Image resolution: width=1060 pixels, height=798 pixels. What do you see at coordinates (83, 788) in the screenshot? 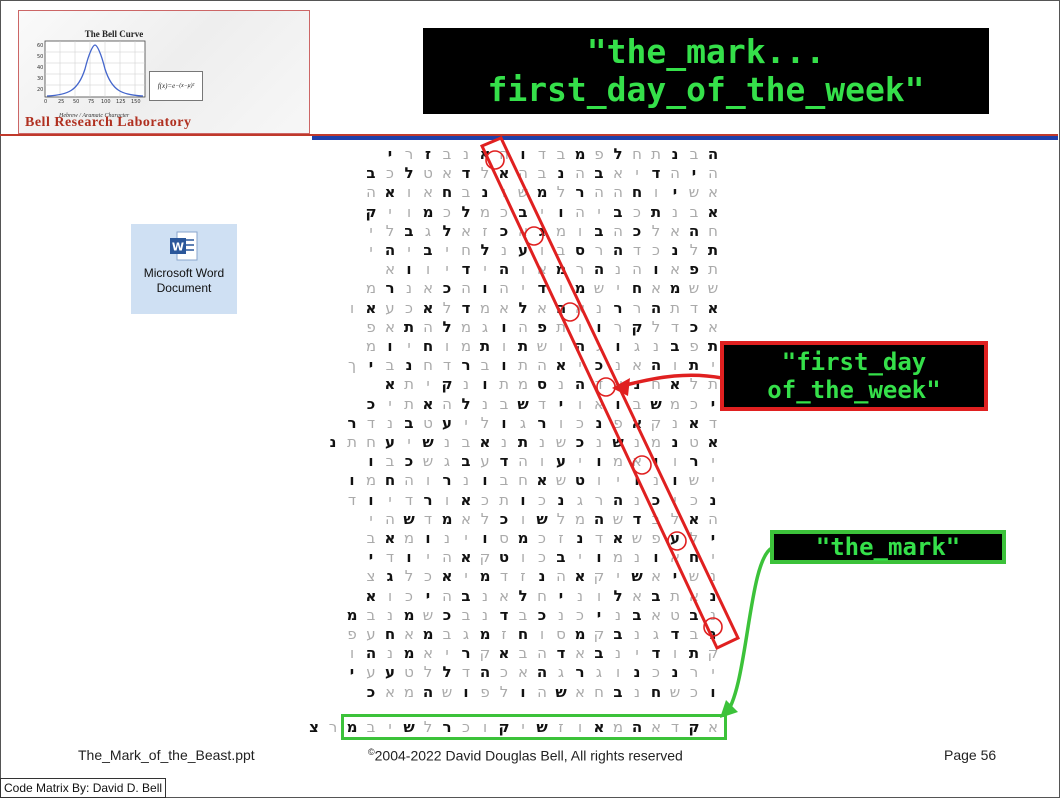
I see `code-matrix-credit: Code Matrix By: David D. Bell` at bounding box center [83, 788].